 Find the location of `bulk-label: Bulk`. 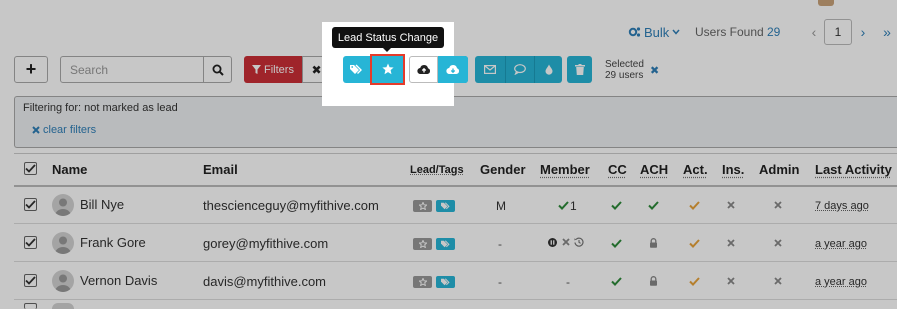

bulk-label: Bulk is located at coordinates (657, 32).